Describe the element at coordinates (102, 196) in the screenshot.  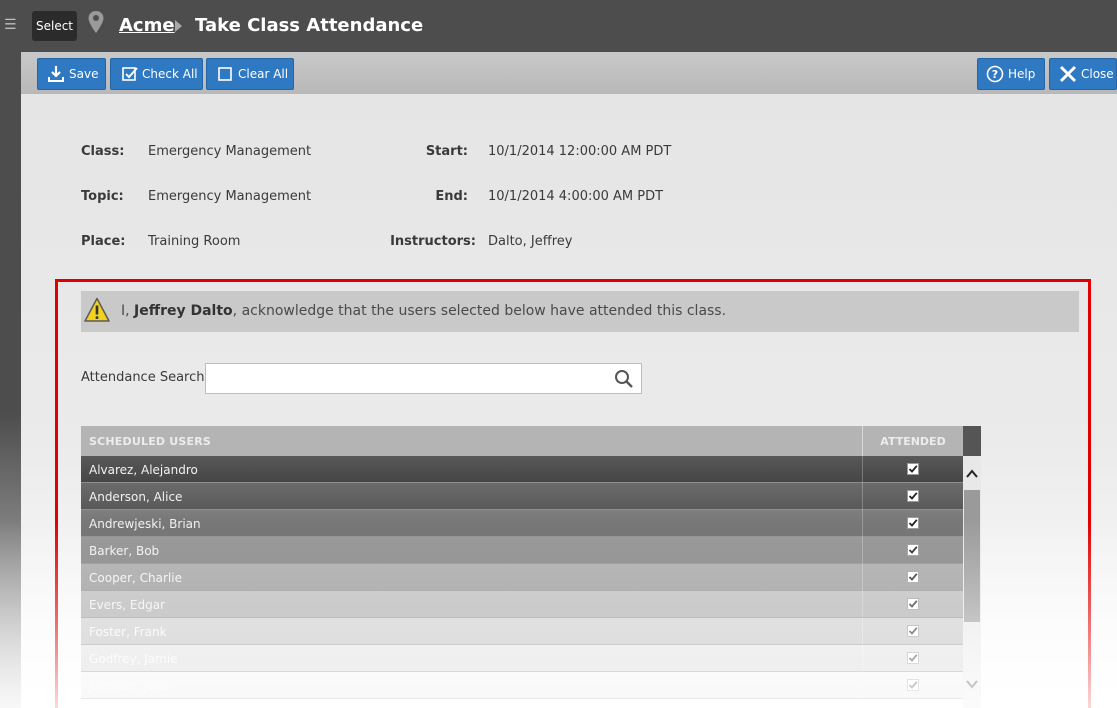
I see `topic-label: Topic:` at that location.